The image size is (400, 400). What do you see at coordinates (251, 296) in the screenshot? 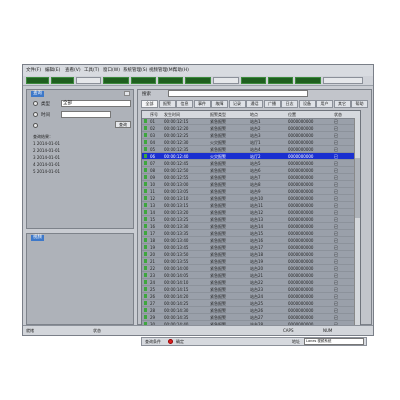
I see `table-row: 26 00:00:14:20 紧急报警 站台24 0000000000 已` at bounding box center [251, 296].